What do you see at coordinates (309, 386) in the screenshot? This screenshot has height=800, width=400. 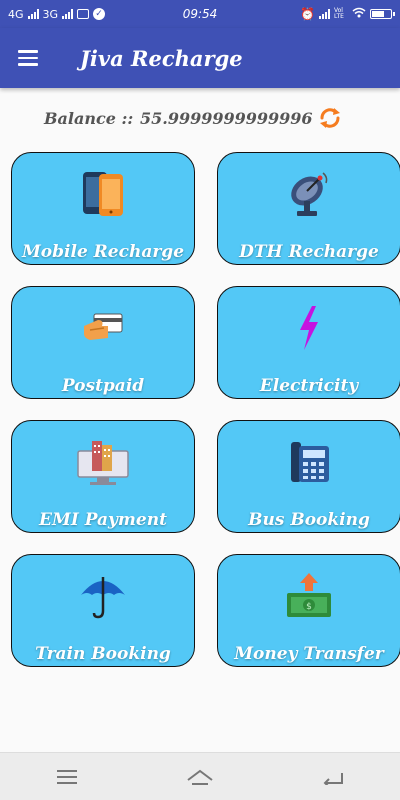 I see `tile-label: Electricity` at bounding box center [309, 386].